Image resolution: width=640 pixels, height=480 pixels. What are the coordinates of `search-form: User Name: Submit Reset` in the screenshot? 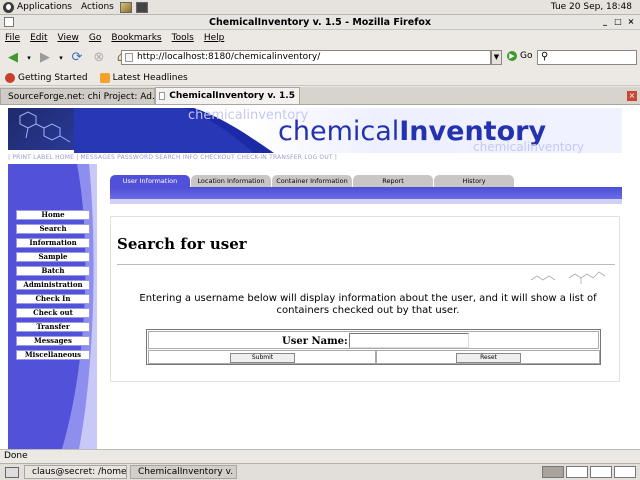 It's located at (373, 347).